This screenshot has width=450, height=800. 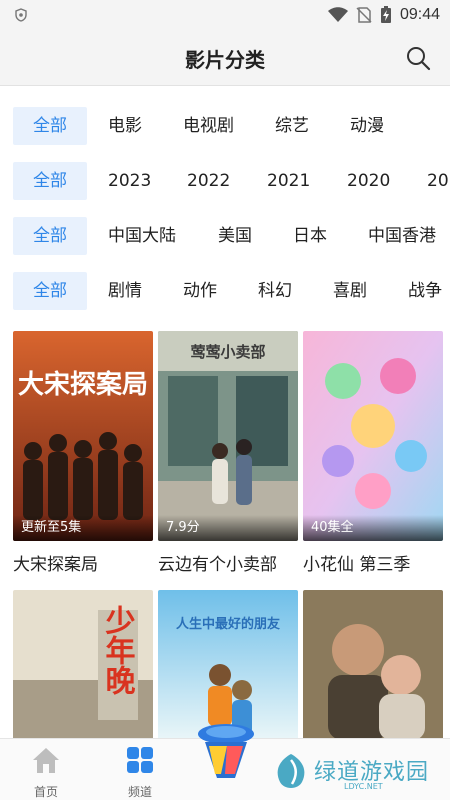 What do you see at coordinates (228, 528) in the screenshot?
I see `rating-badge: 7.9分` at bounding box center [228, 528].